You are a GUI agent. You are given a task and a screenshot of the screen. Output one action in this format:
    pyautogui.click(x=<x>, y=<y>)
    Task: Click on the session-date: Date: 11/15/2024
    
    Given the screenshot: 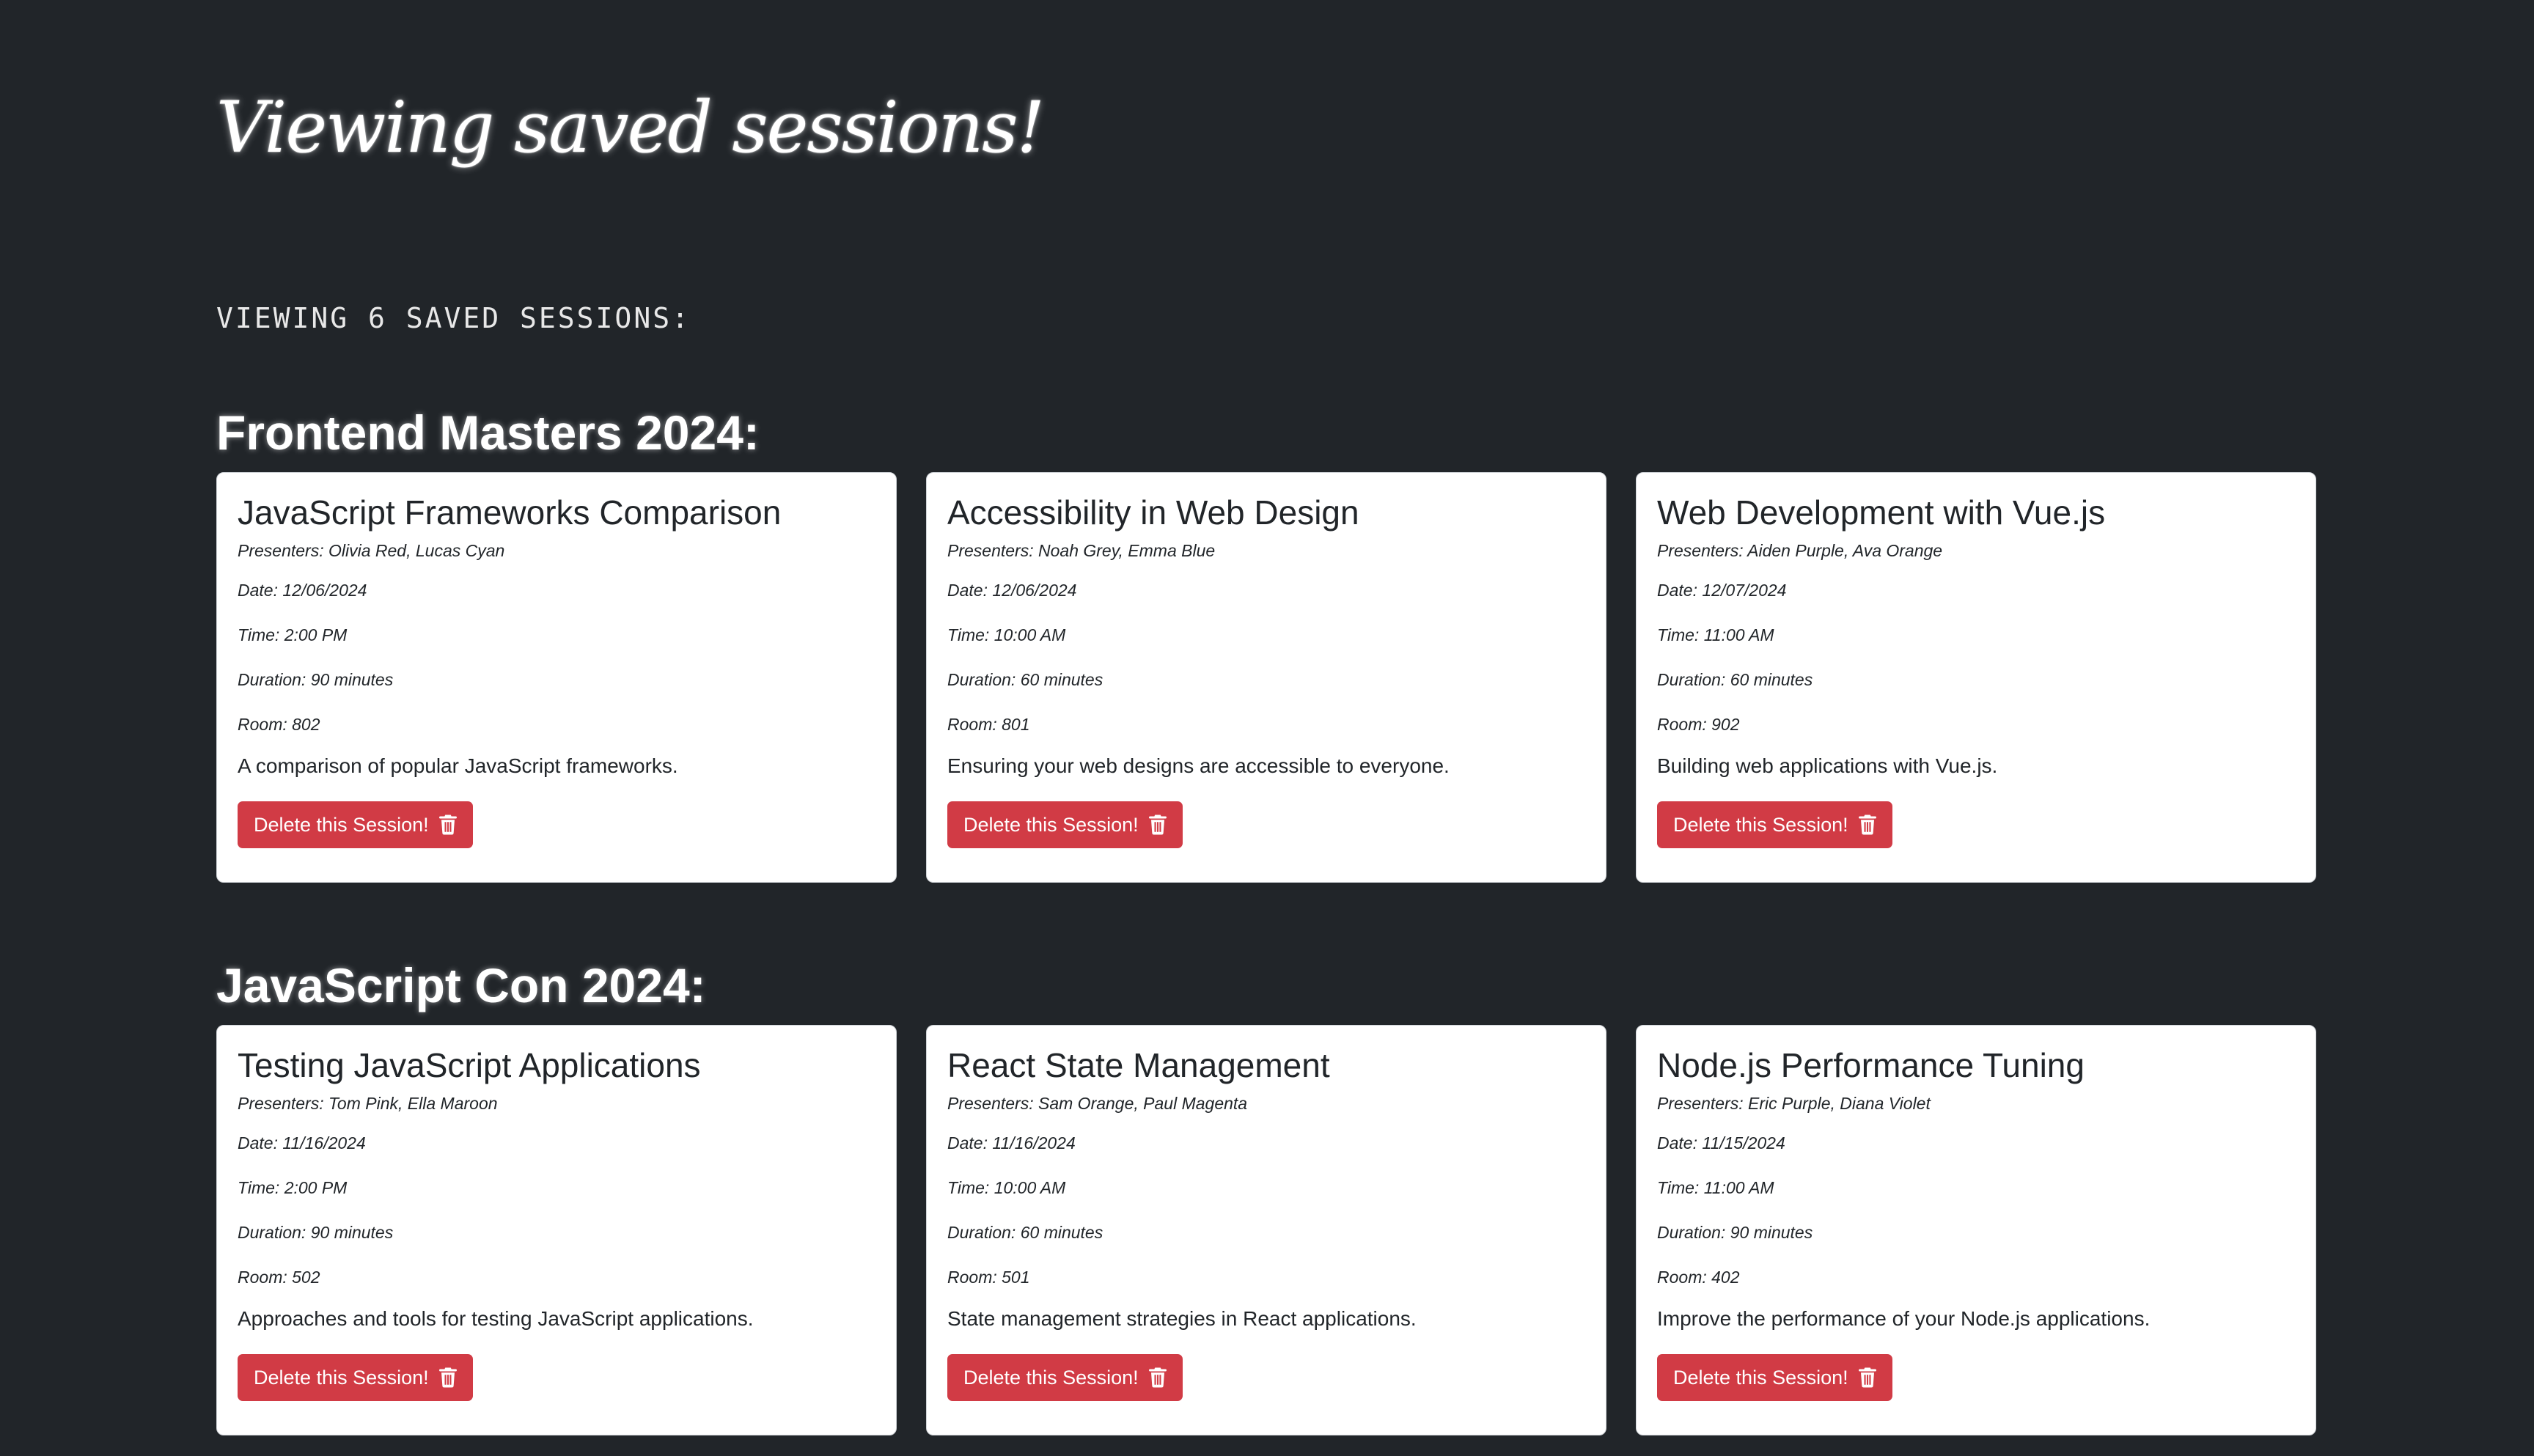 What is the action you would take?
    pyautogui.click(x=1721, y=1142)
    